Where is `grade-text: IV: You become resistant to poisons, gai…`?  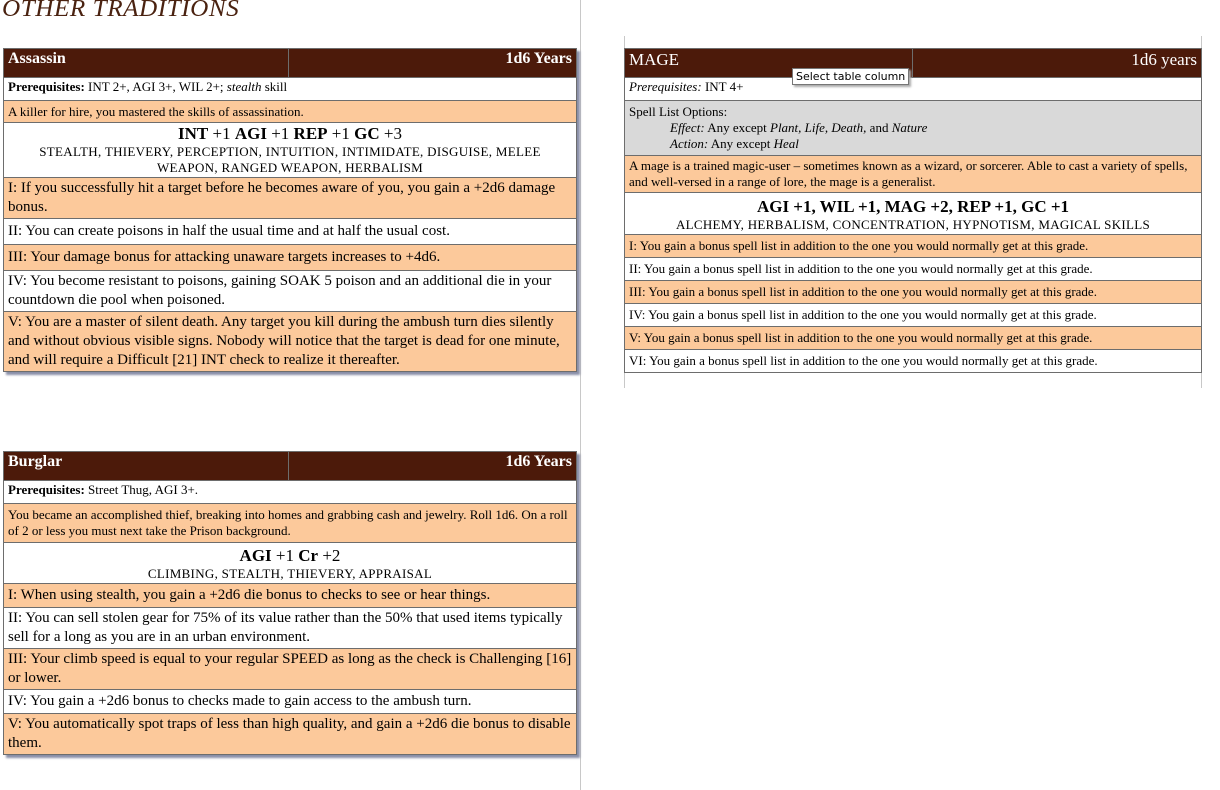
grade-text: IV: You become resistant to poisons, gai… is located at coordinates (290, 291).